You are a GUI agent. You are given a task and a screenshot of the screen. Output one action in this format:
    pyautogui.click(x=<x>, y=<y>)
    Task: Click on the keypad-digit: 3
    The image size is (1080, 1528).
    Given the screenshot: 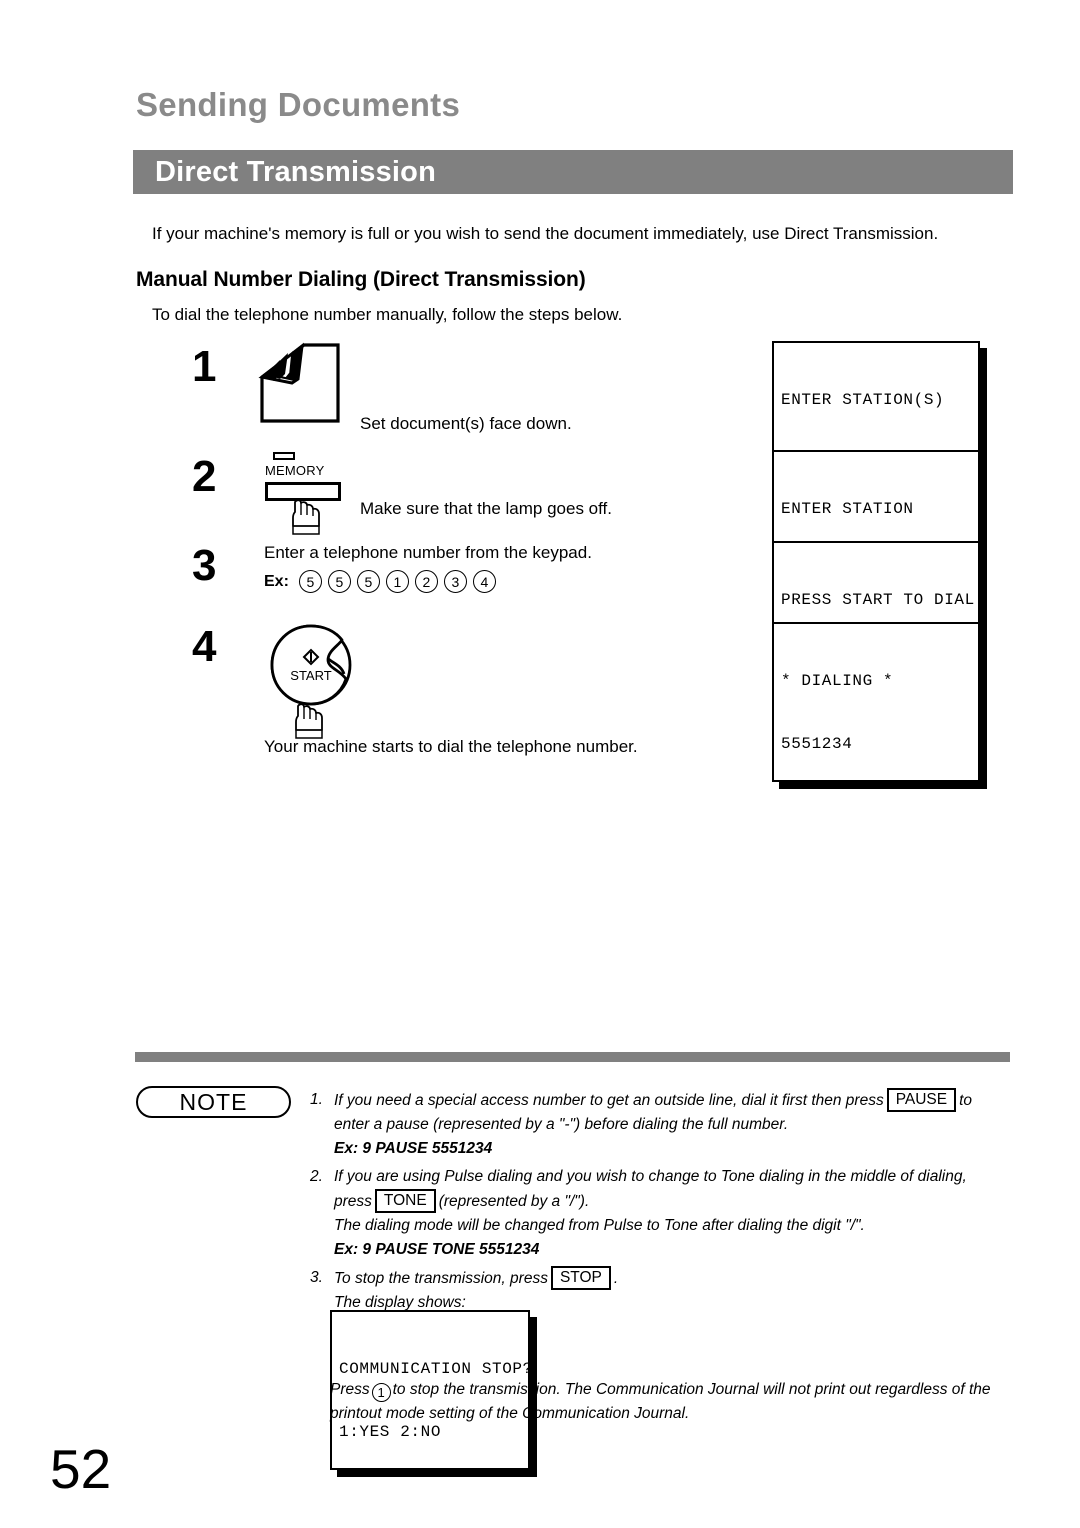 What is the action you would take?
    pyautogui.click(x=455, y=581)
    